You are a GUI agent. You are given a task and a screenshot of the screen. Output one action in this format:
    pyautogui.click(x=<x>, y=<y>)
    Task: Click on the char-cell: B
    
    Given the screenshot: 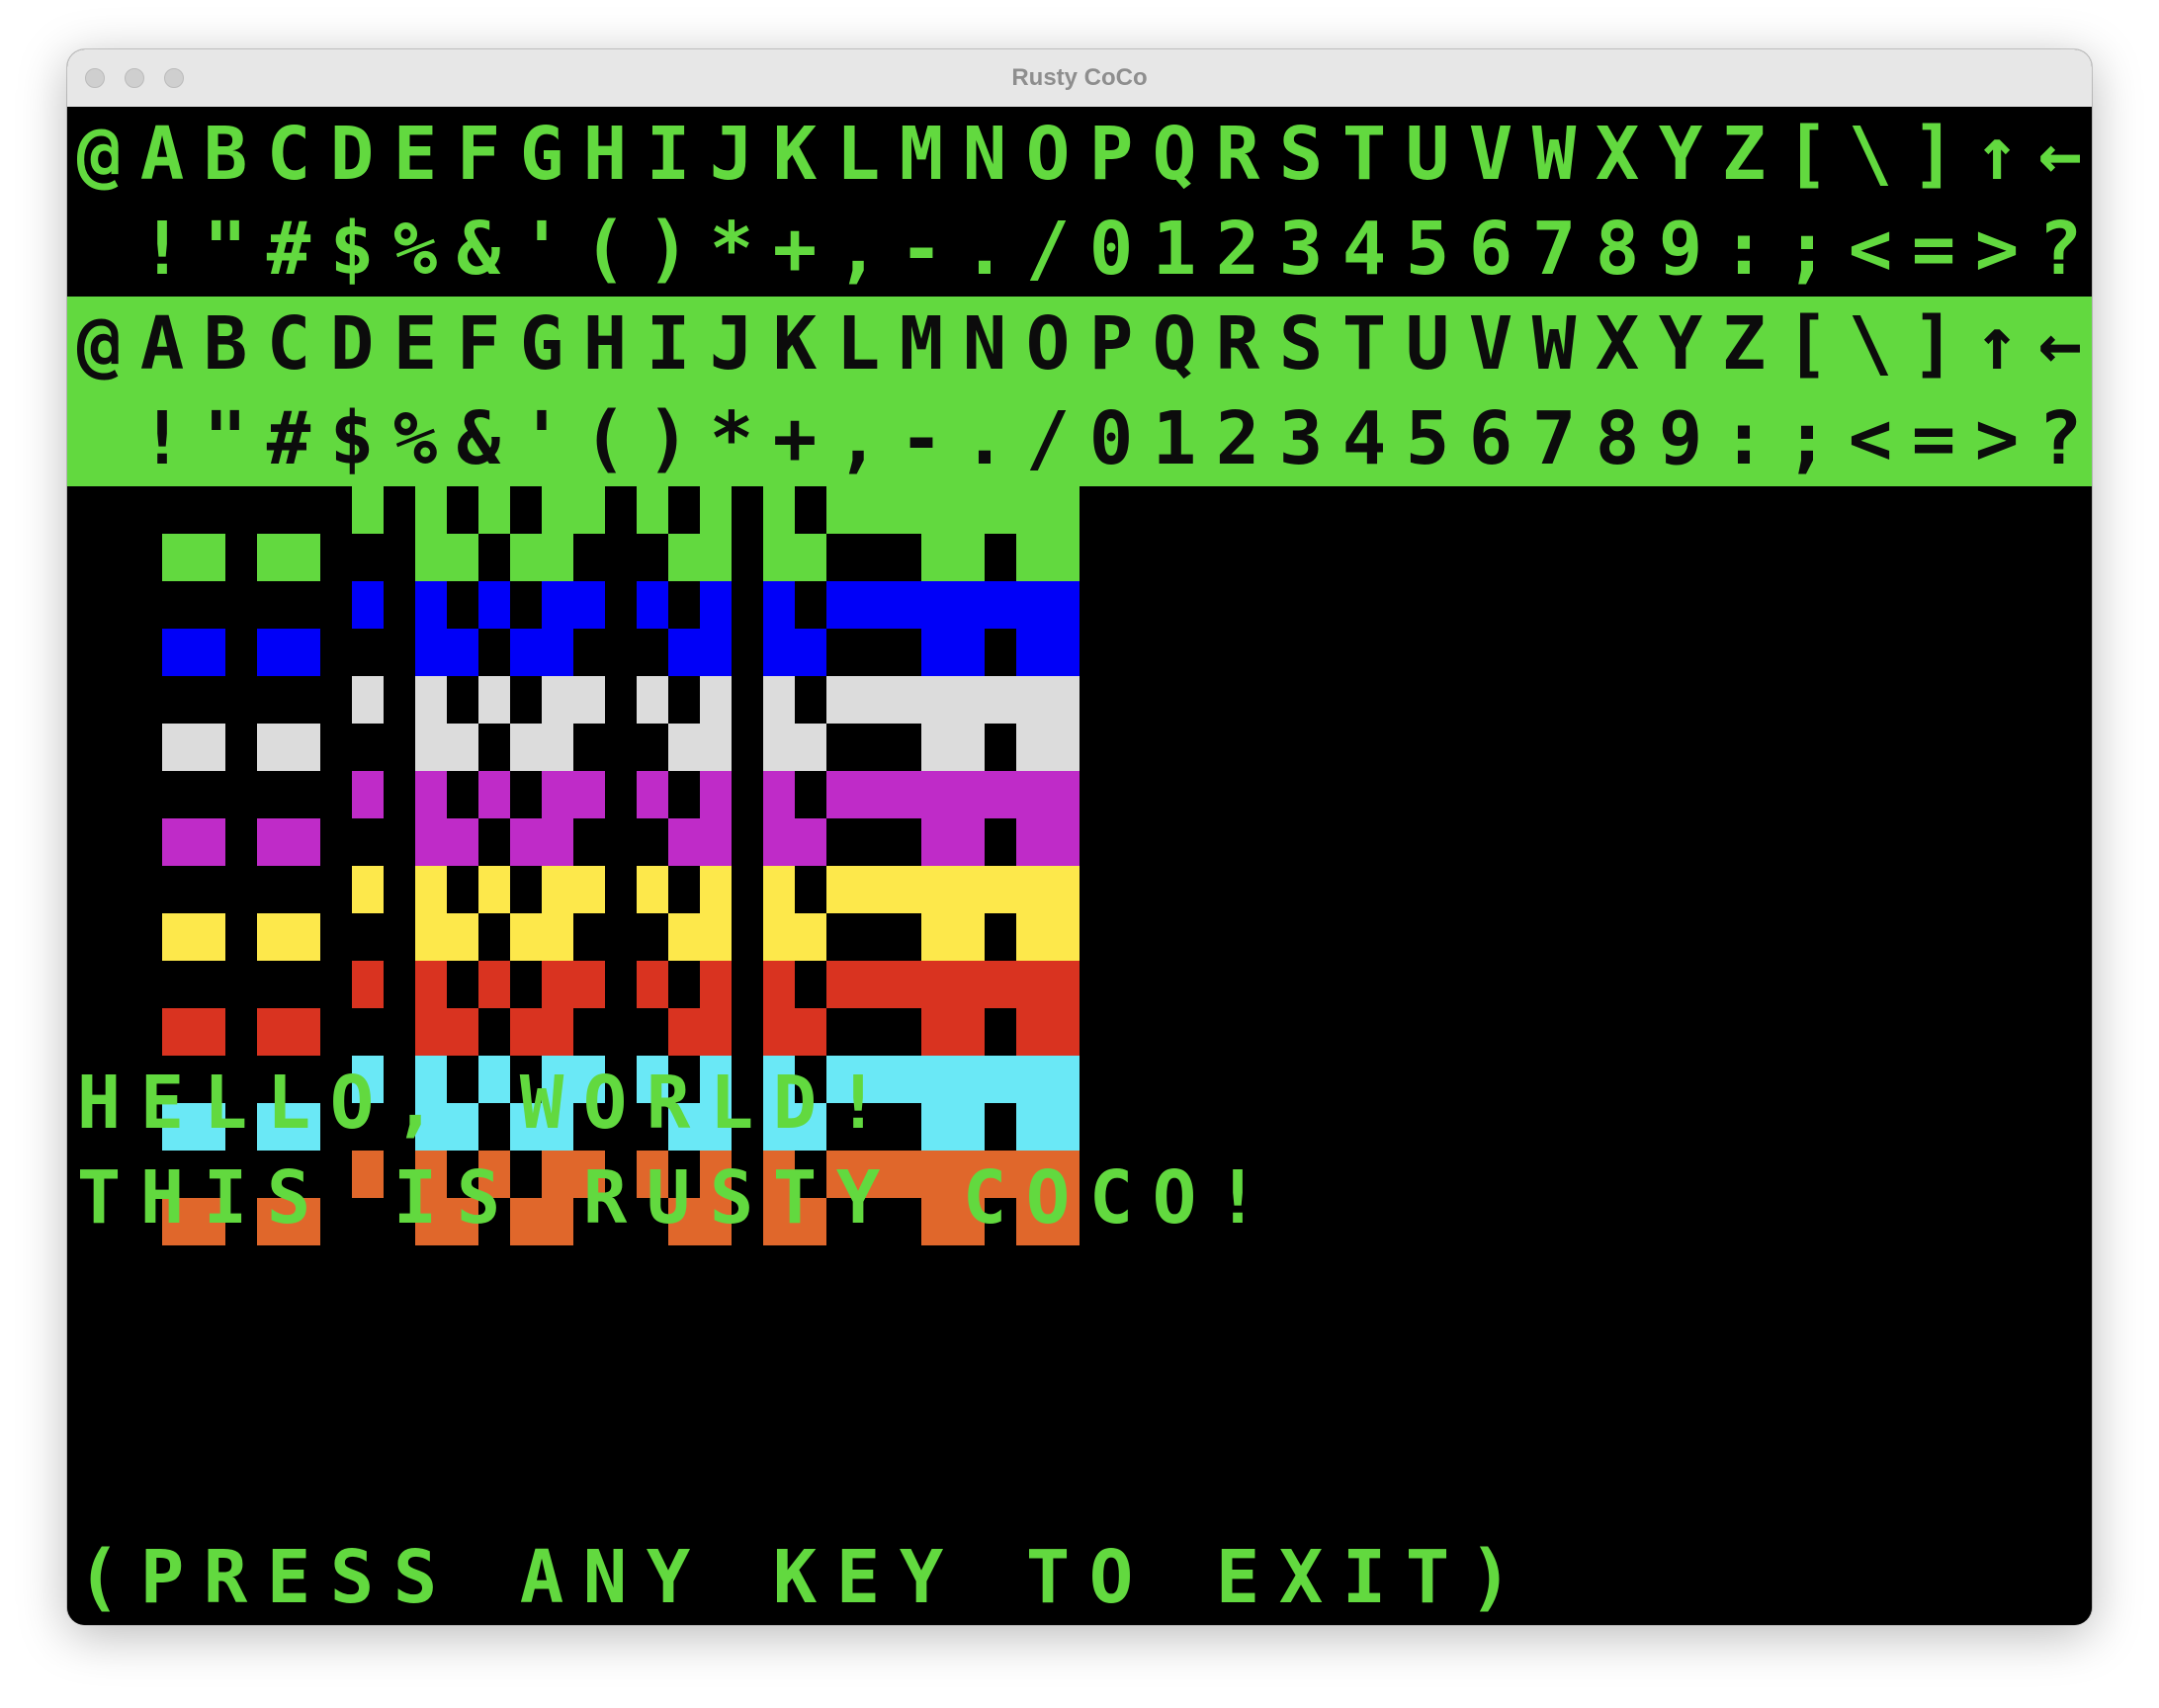 What is the action you would take?
    pyautogui.click(x=226, y=343)
    